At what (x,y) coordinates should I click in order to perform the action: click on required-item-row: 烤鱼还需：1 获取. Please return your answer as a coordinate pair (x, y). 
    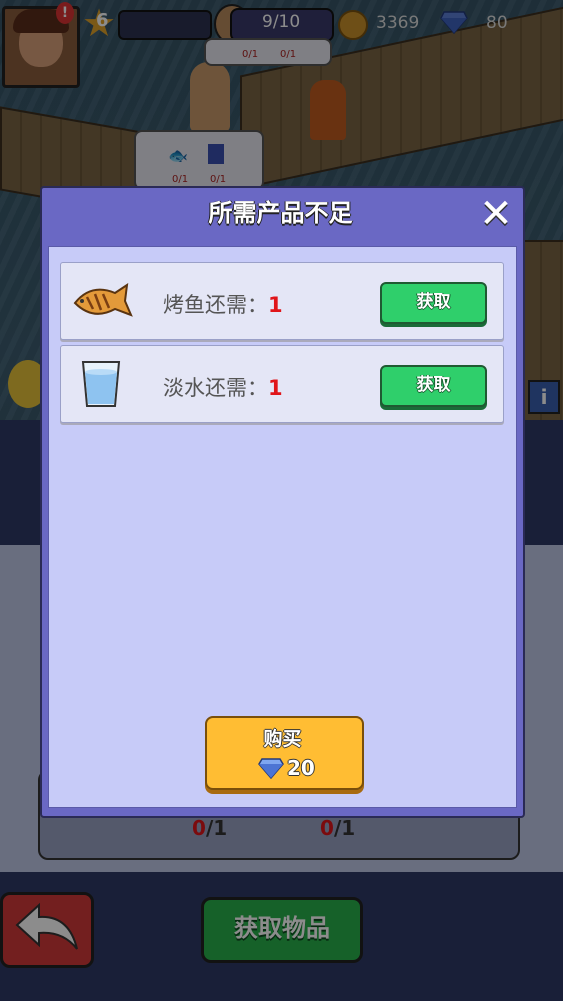
    Looking at the image, I should click on (282, 301).